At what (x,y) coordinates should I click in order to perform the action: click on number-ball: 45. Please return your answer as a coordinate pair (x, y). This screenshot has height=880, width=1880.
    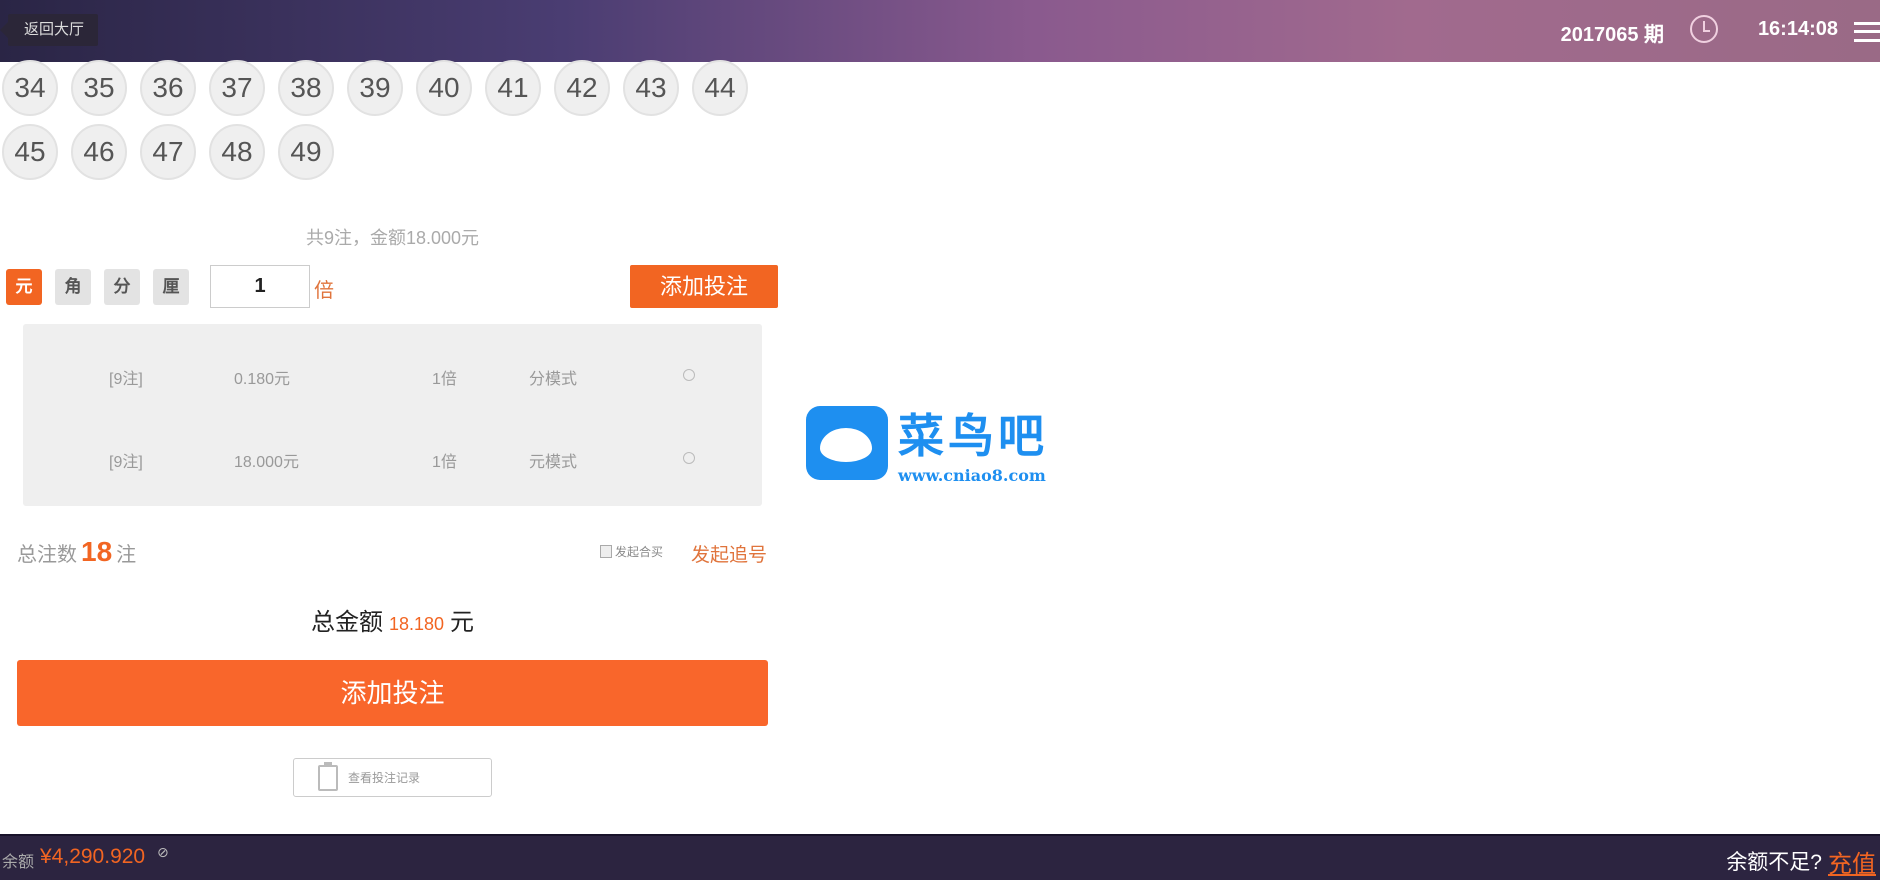
    Looking at the image, I should click on (30, 152).